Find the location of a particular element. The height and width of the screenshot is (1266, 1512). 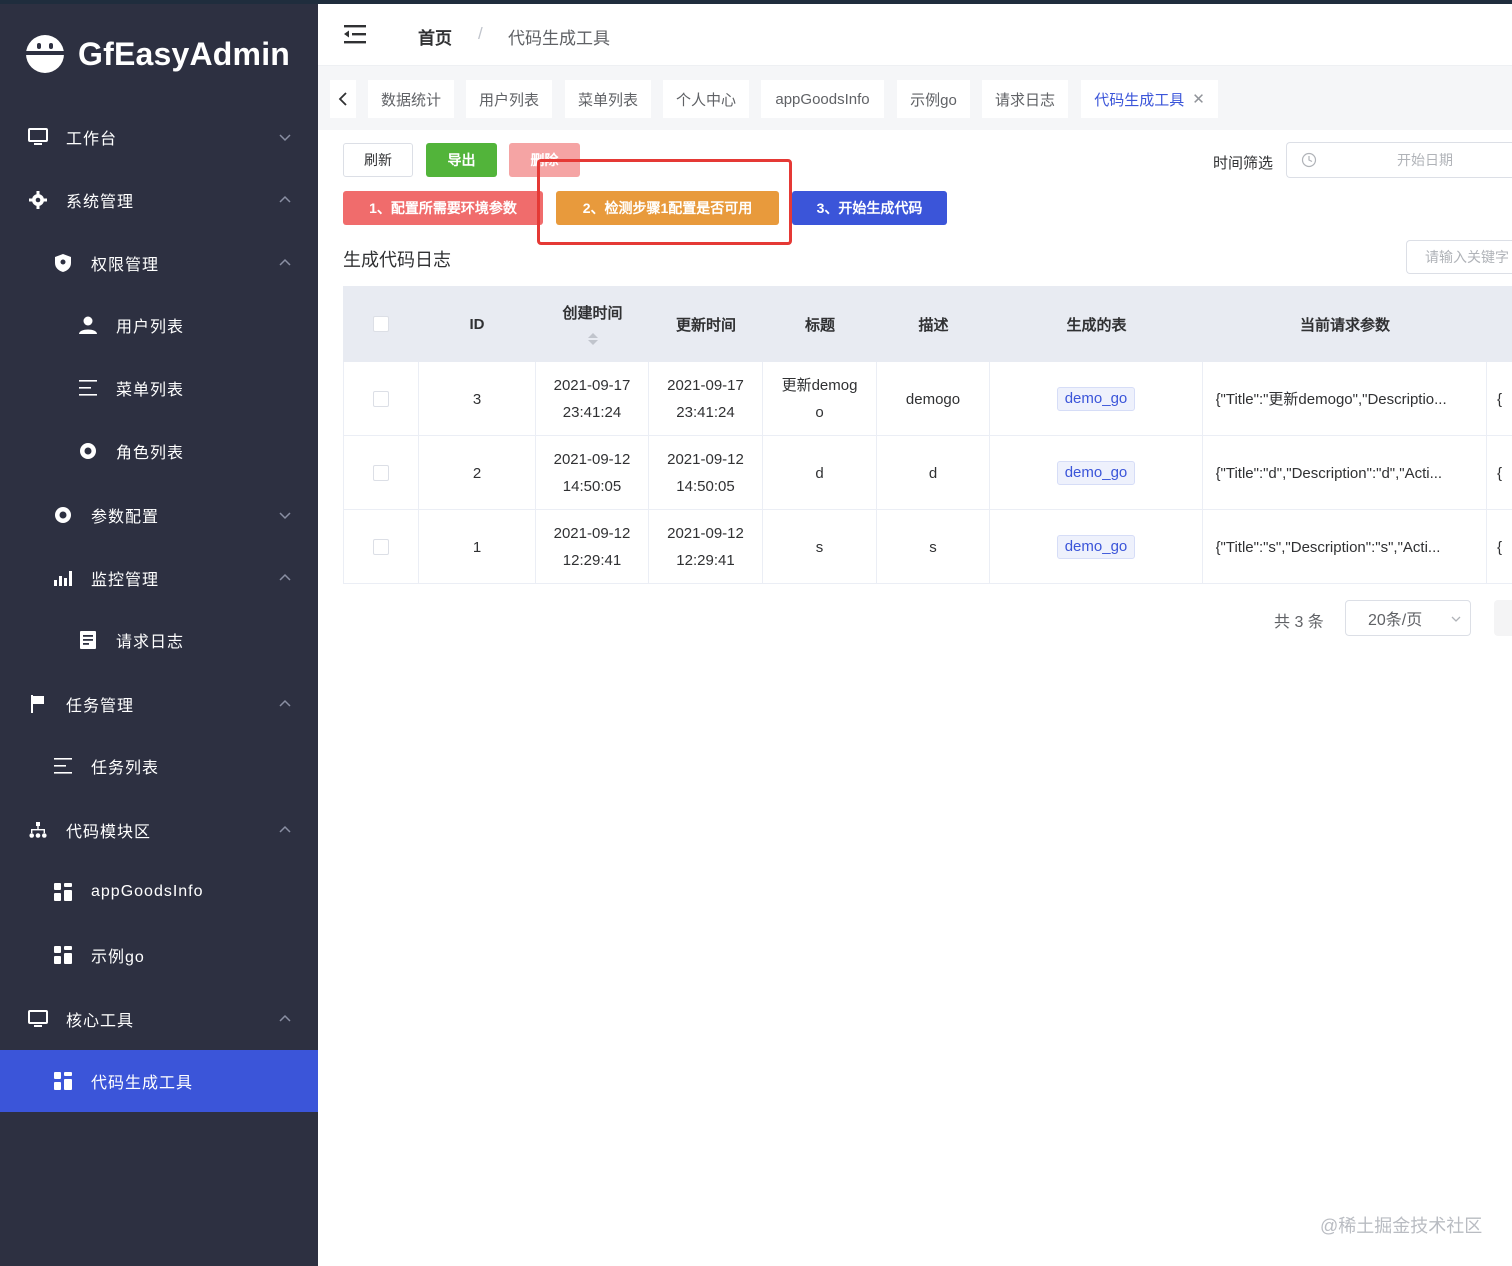

tags-scroll-left is located at coordinates (343, 99).